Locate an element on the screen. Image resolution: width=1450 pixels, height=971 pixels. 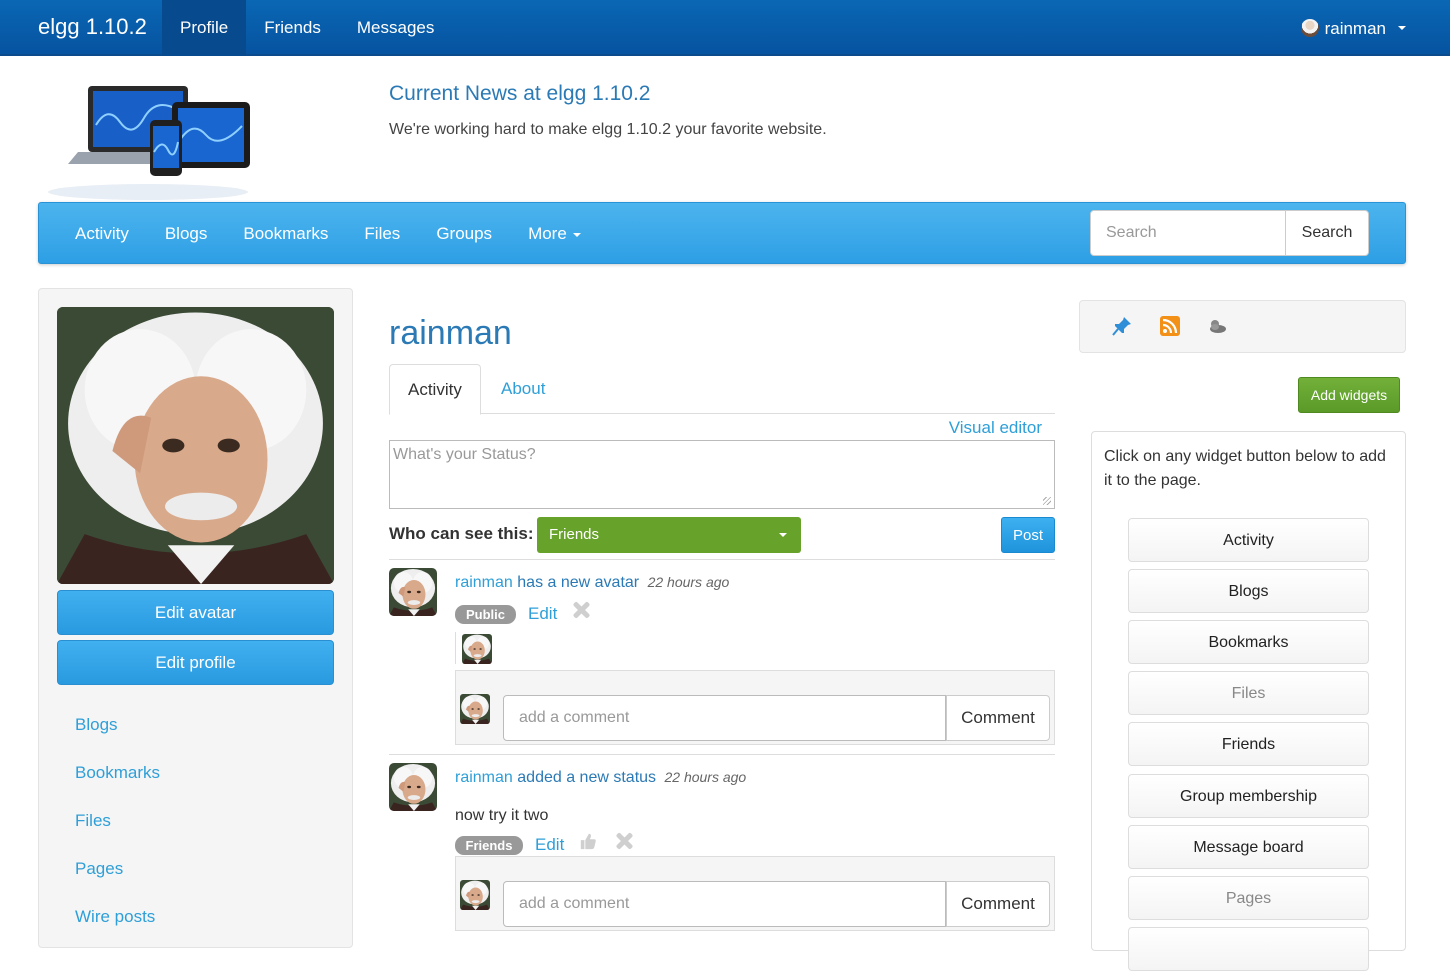
widget-button-partial is located at coordinates (1248, 949).